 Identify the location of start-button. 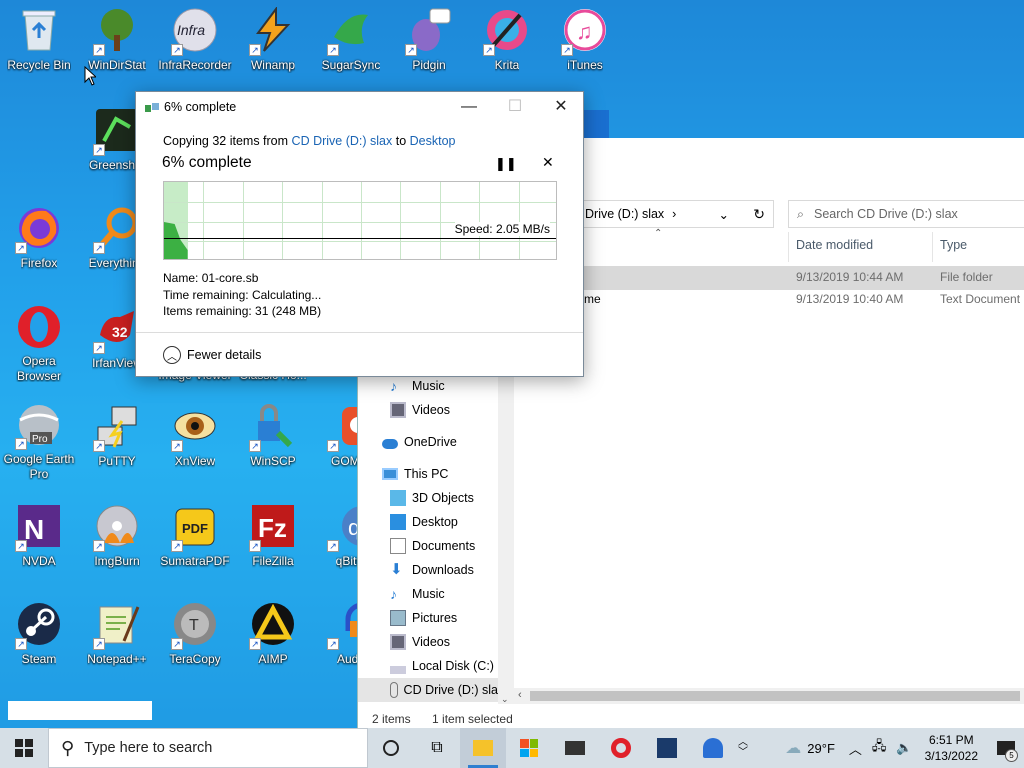
(24, 748).